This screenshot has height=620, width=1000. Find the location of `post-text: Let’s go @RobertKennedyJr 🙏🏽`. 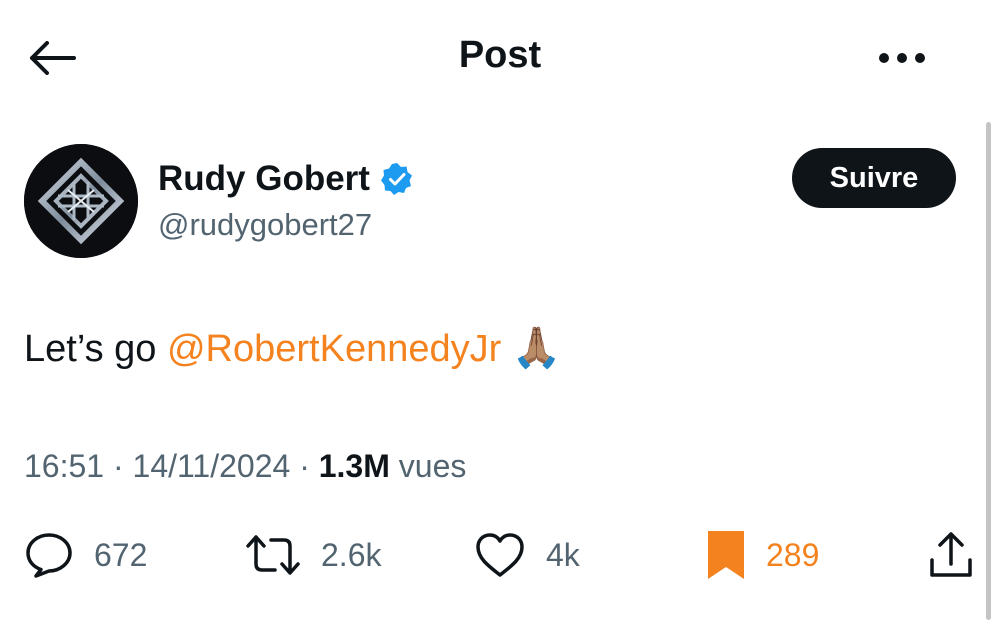

post-text: Let’s go @RobertKennedyJr 🙏🏽 is located at coordinates (293, 347).